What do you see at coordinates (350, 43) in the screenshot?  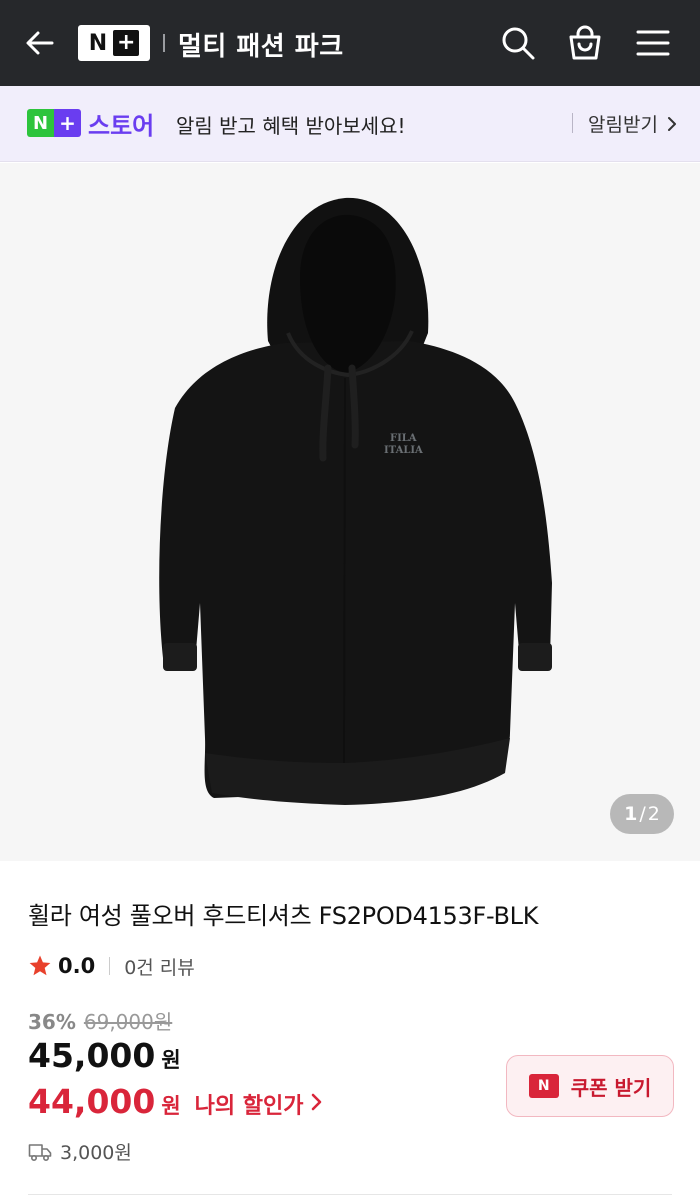 I see `top-header: N + 멀티 패션 파크` at bounding box center [350, 43].